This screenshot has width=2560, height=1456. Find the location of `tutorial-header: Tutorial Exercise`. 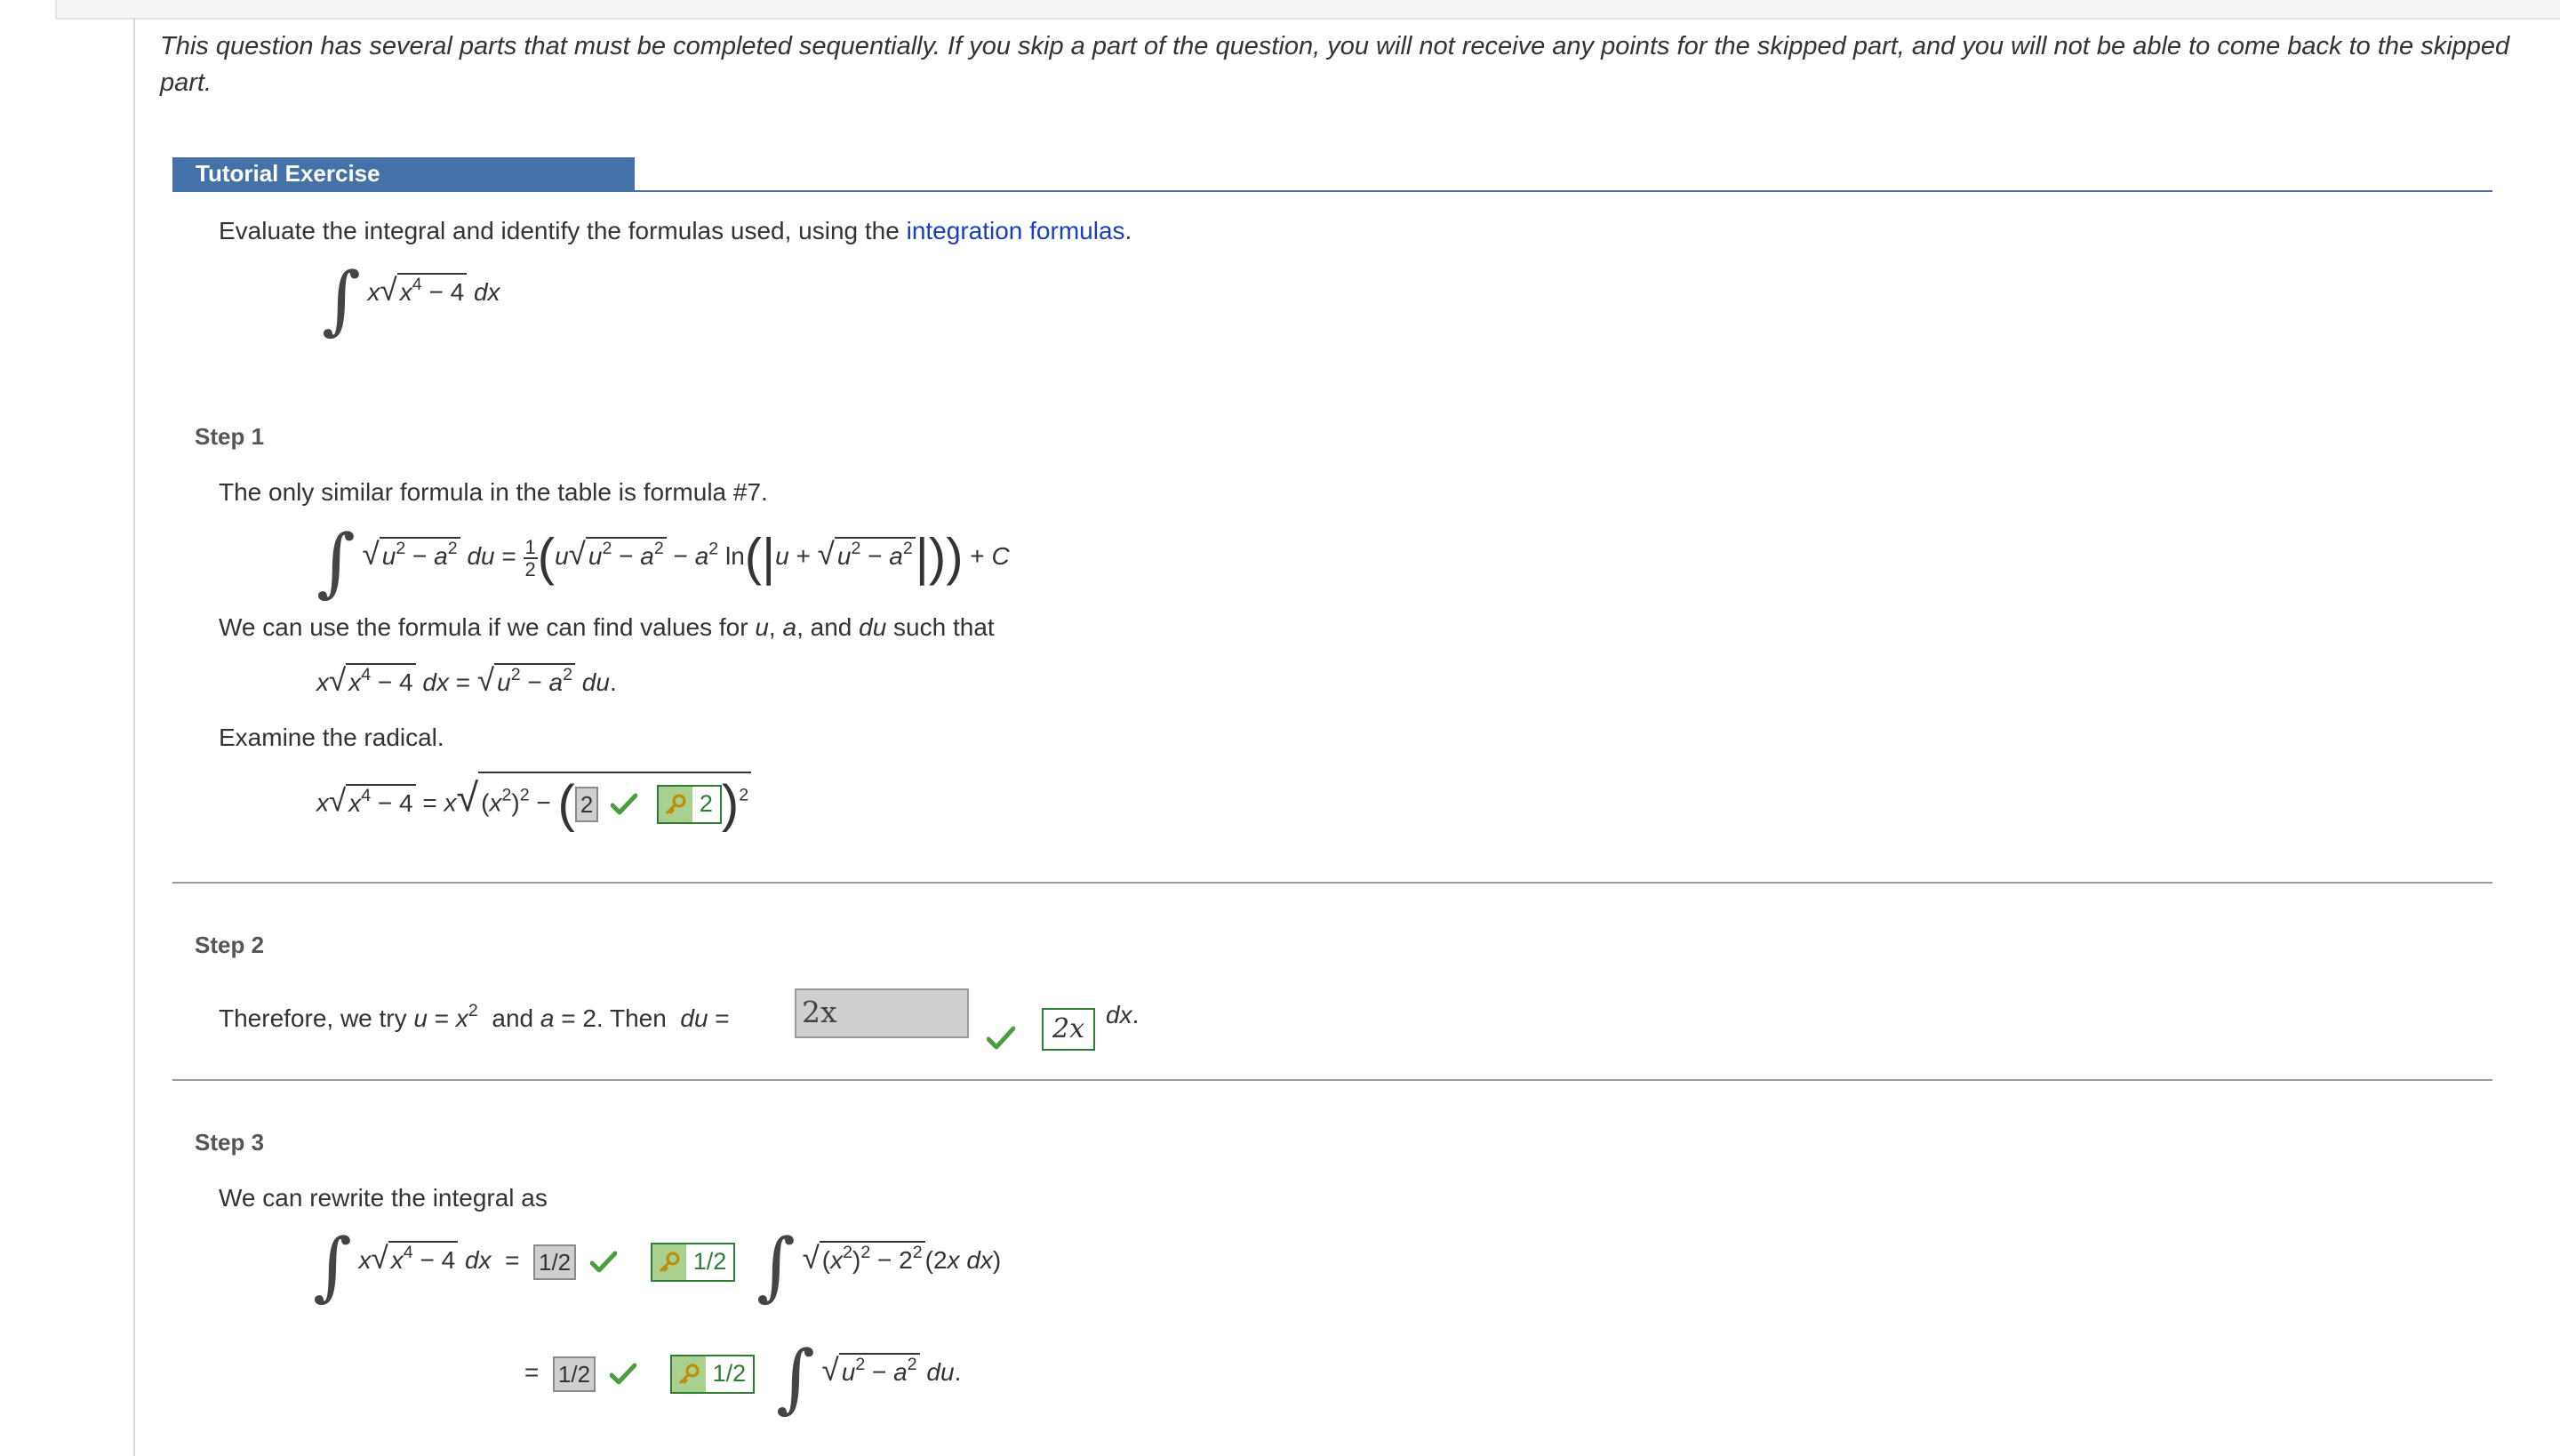

tutorial-header: Tutorial Exercise is located at coordinates (403, 173).